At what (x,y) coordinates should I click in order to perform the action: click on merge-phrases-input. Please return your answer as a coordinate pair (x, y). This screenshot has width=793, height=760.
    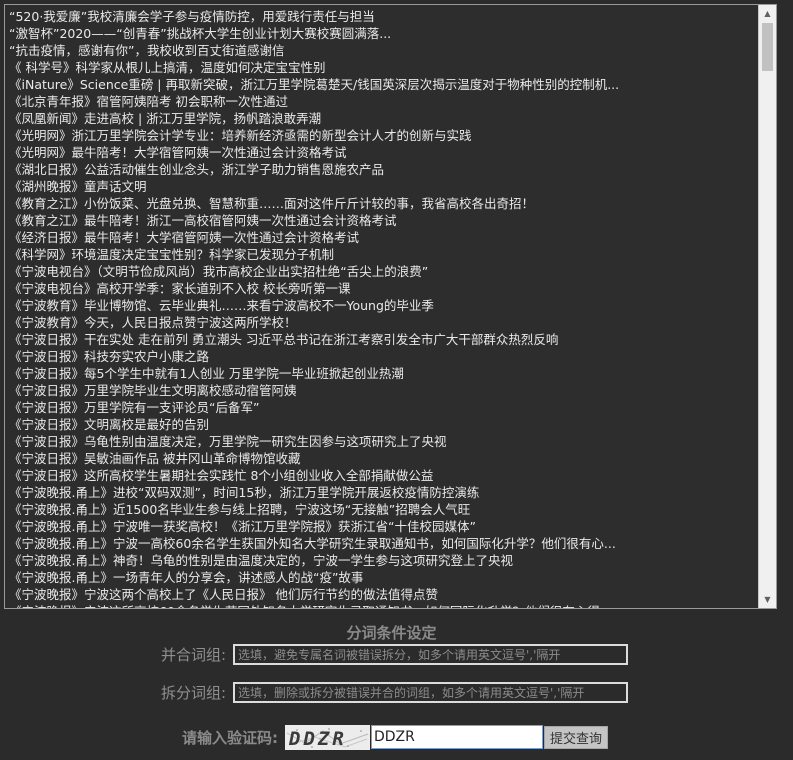
    Looking at the image, I should click on (430, 654).